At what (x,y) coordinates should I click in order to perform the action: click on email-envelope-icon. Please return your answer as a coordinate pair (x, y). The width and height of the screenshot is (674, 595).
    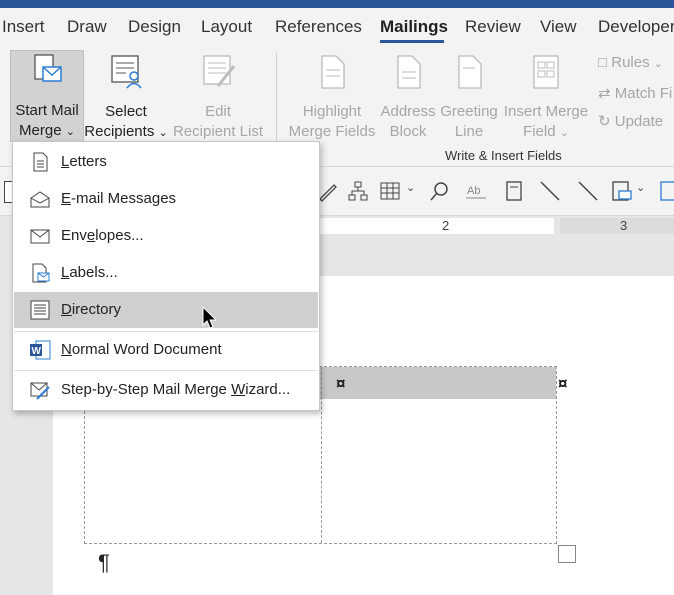
    Looking at the image, I should click on (40, 199).